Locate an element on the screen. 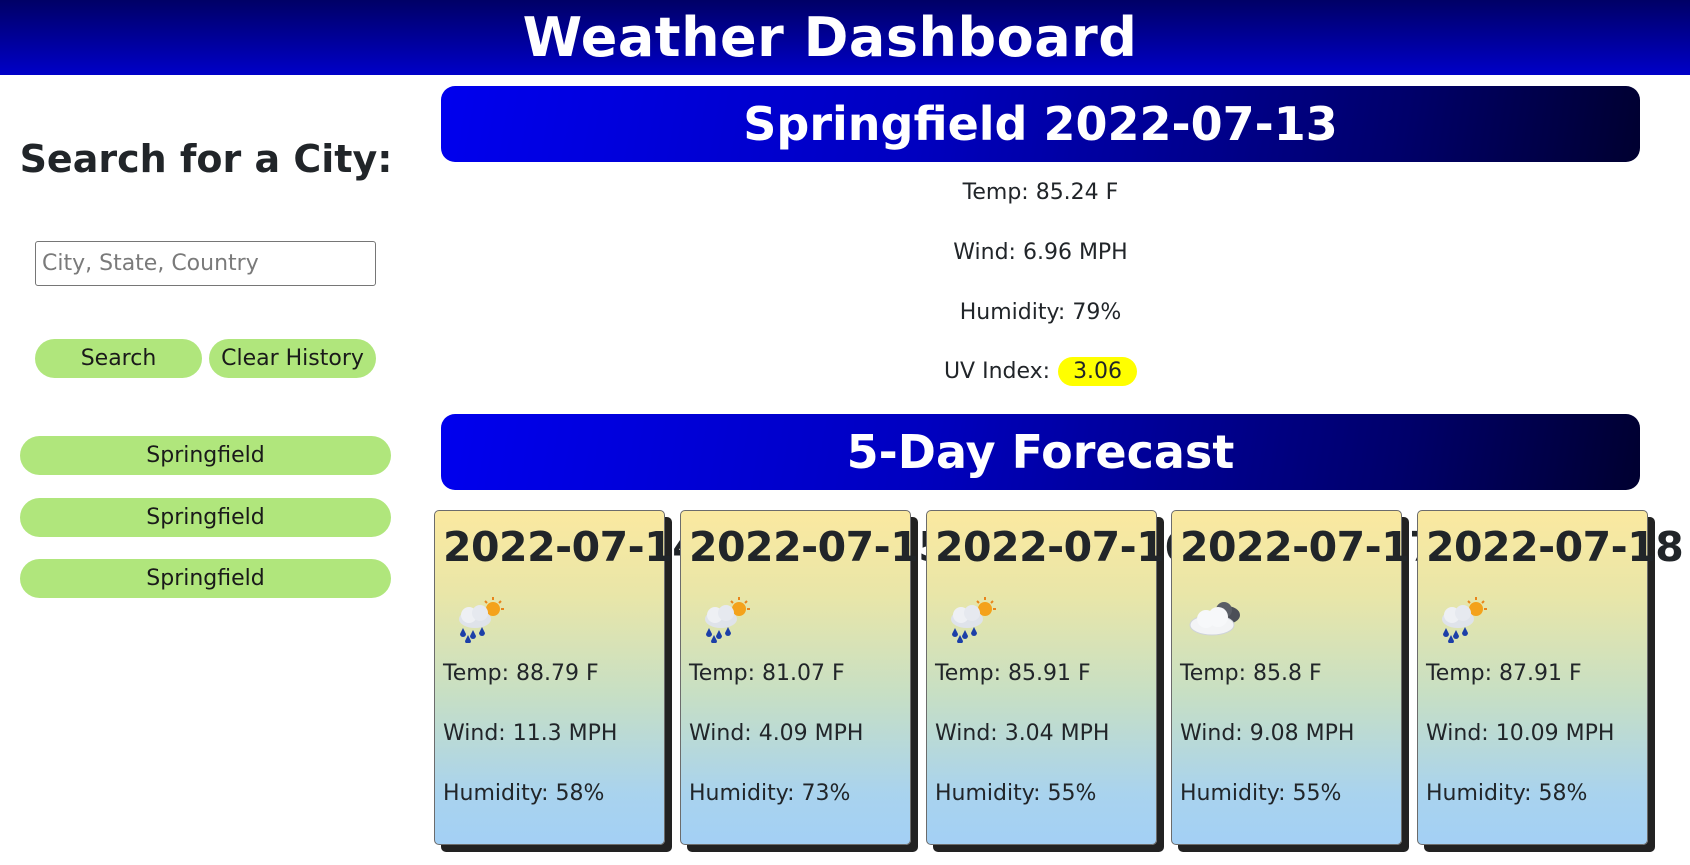  page-title: Weather Dashboard is located at coordinates (830, 37).